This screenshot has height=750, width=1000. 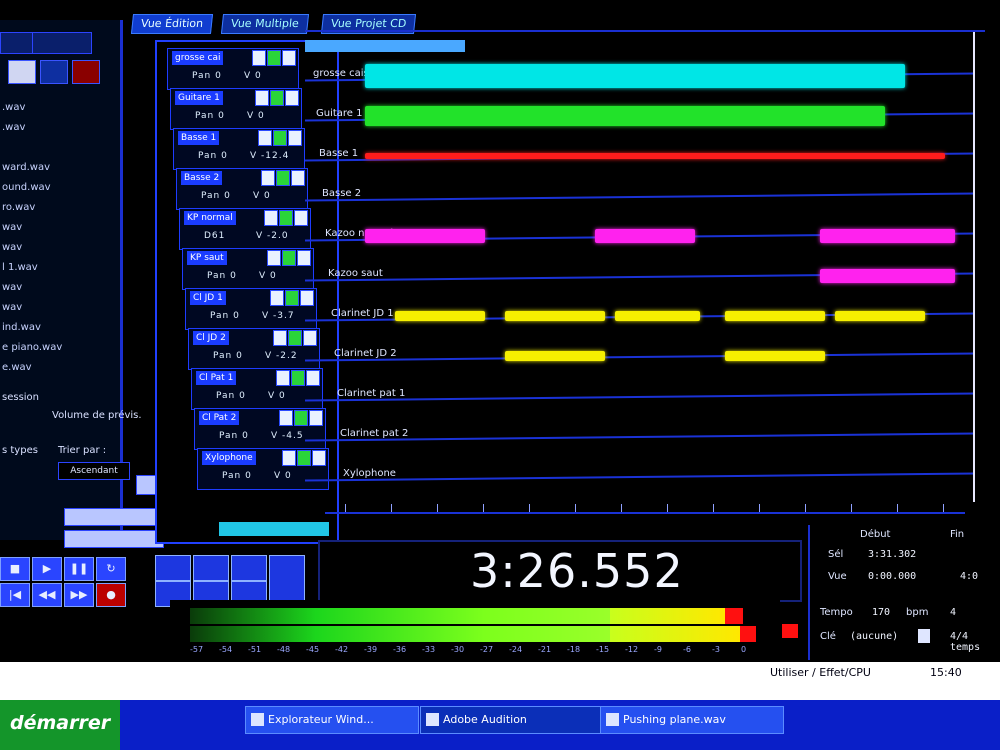 What do you see at coordinates (199, 98) in the screenshot?
I see `mixer-track-name: Guitare 1` at bounding box center [199, 98].